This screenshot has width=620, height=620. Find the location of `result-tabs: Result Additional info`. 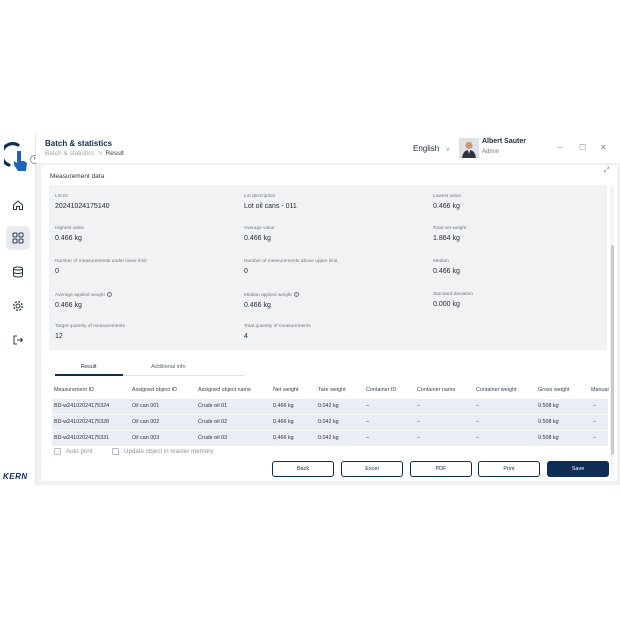

result-tabs: Result Additional info is located at coordinates (150, 369).